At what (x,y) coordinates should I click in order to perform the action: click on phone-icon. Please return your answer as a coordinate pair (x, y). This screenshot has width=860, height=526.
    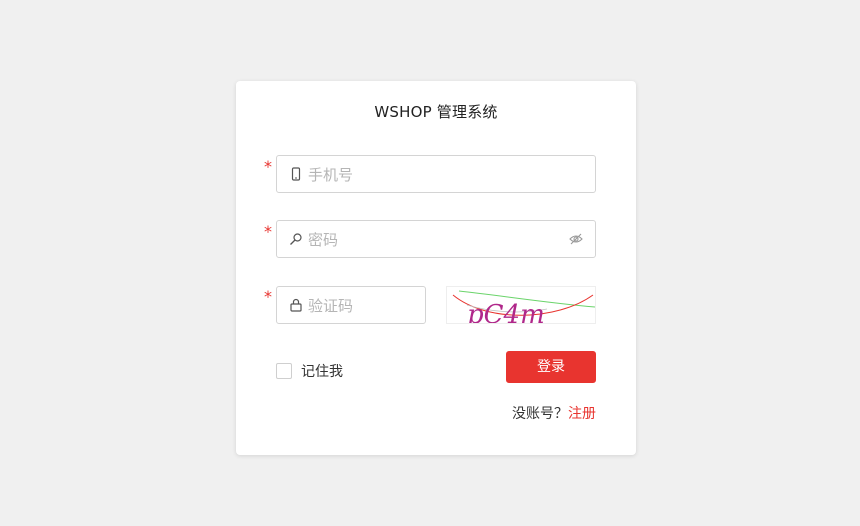
    Looking at the image, I should click on (296, 174).